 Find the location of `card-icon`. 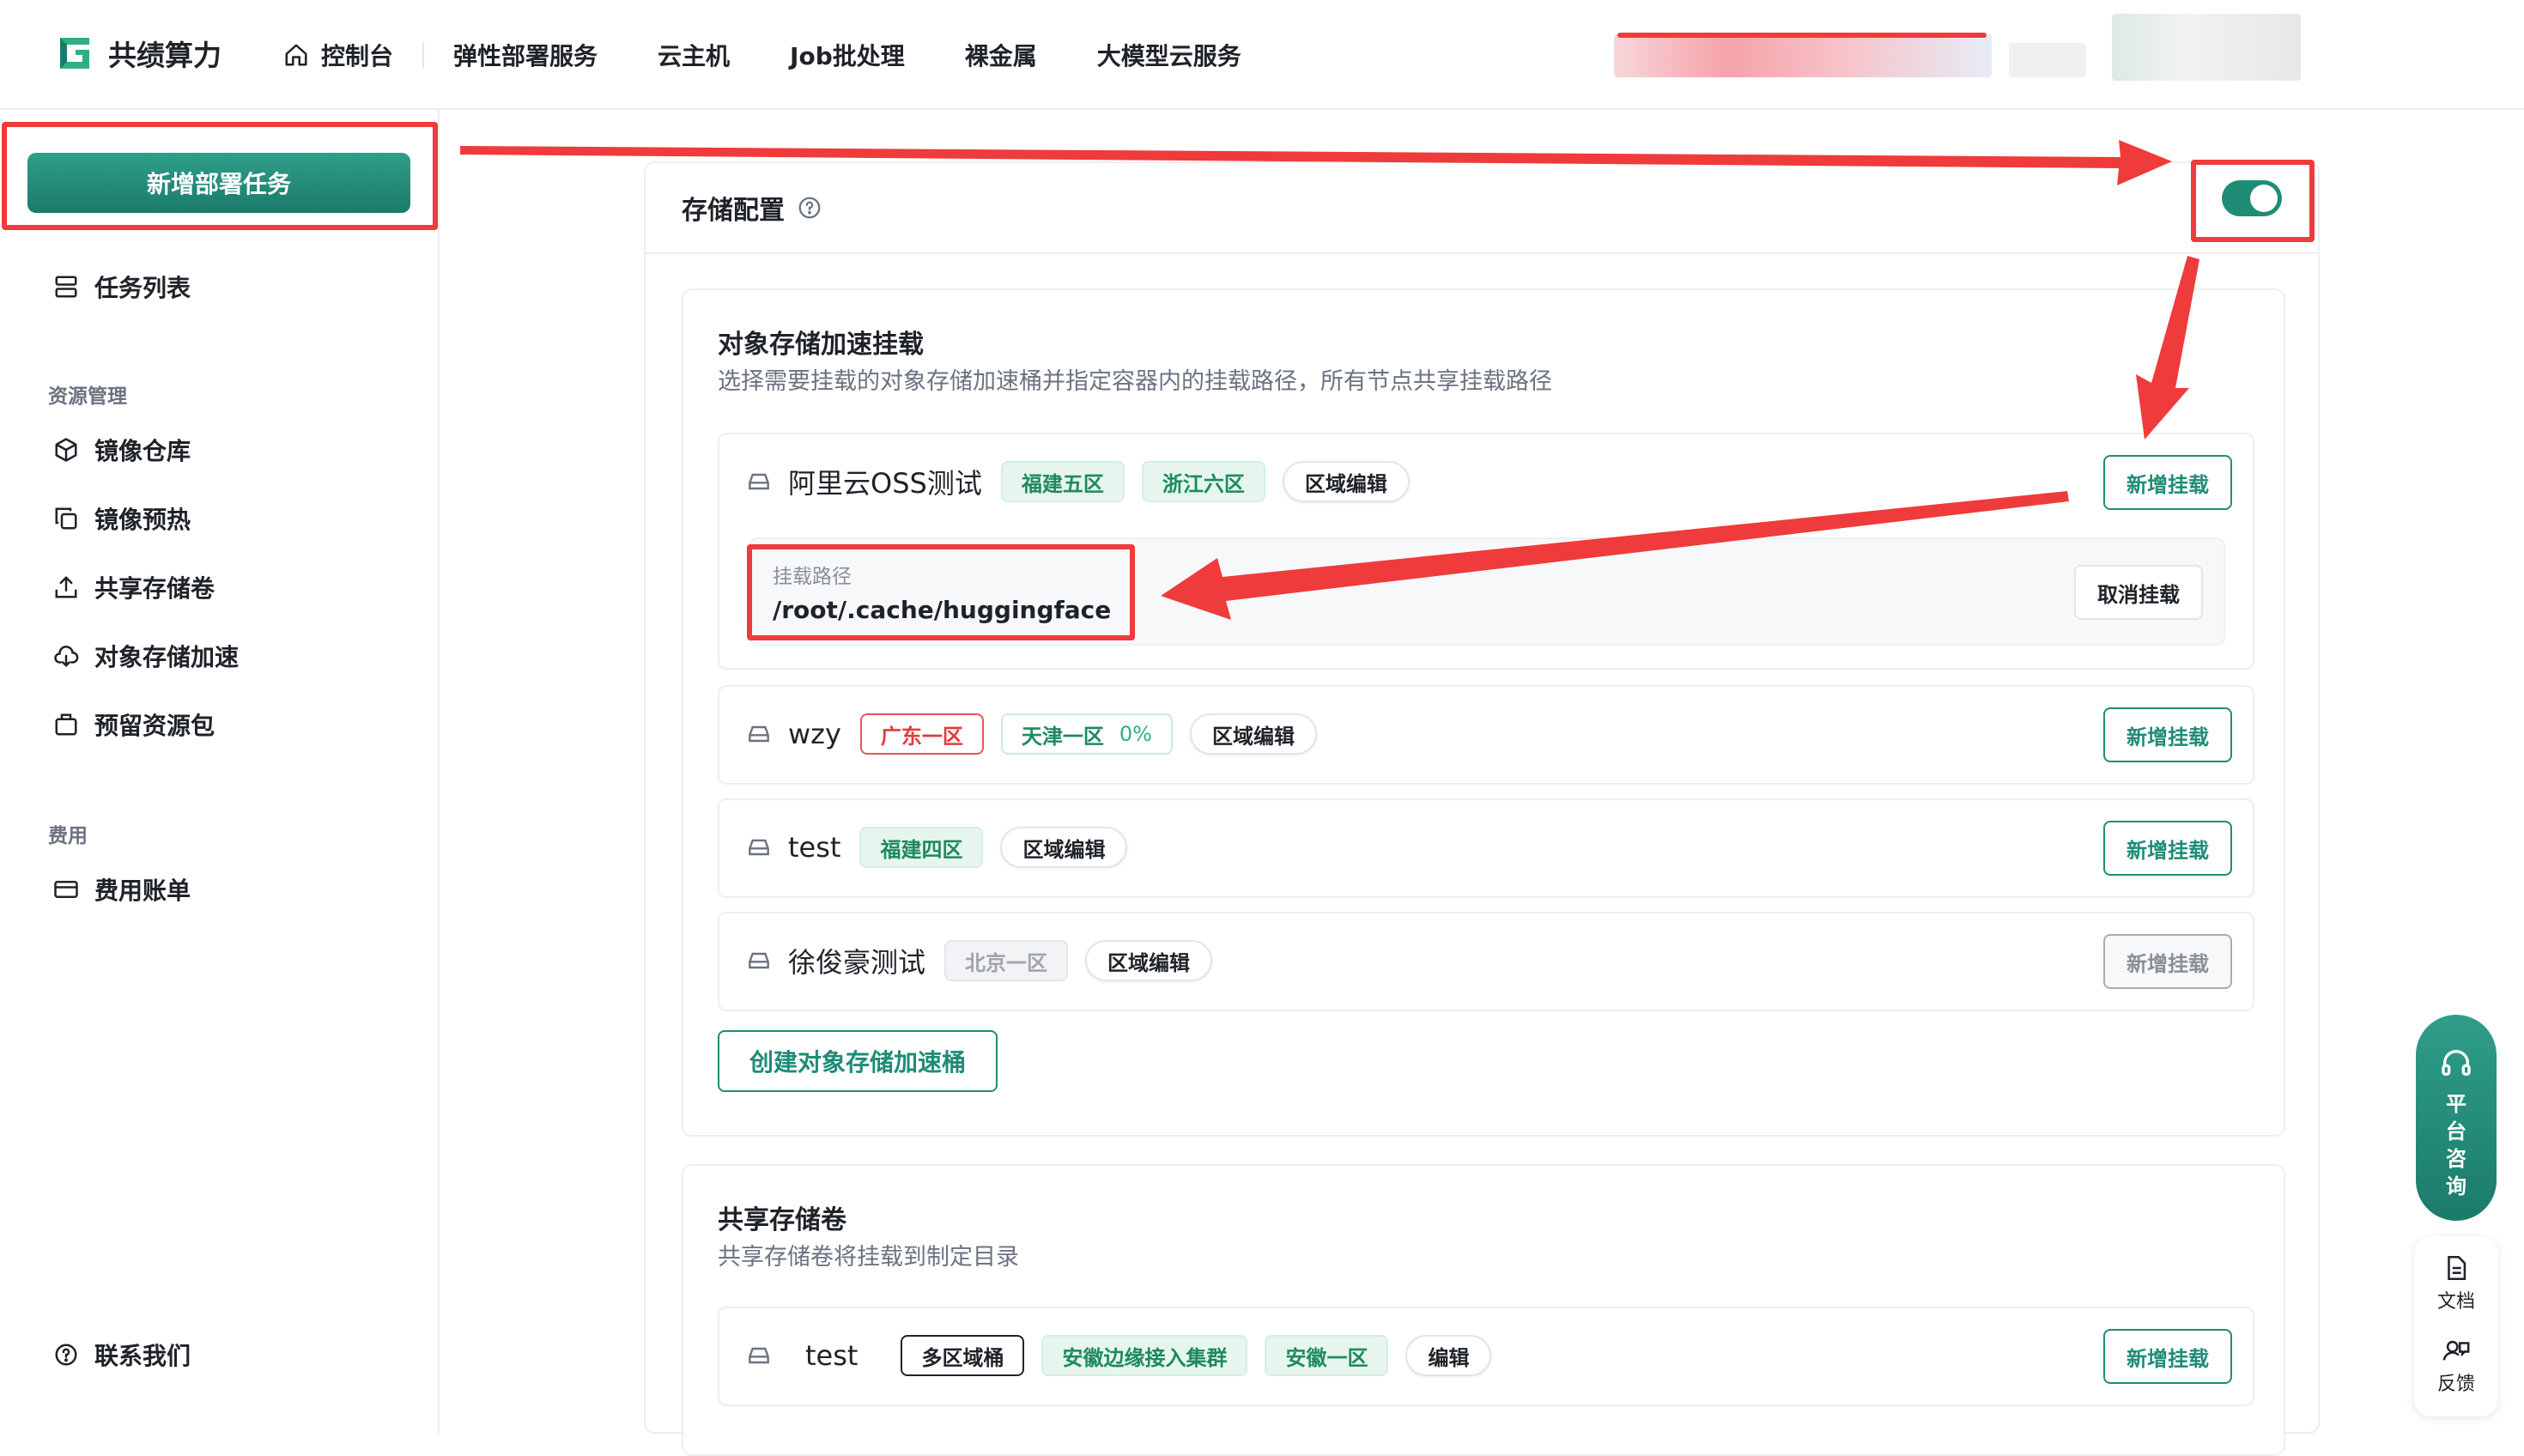

card-icon is located at coordinates (66, 890).